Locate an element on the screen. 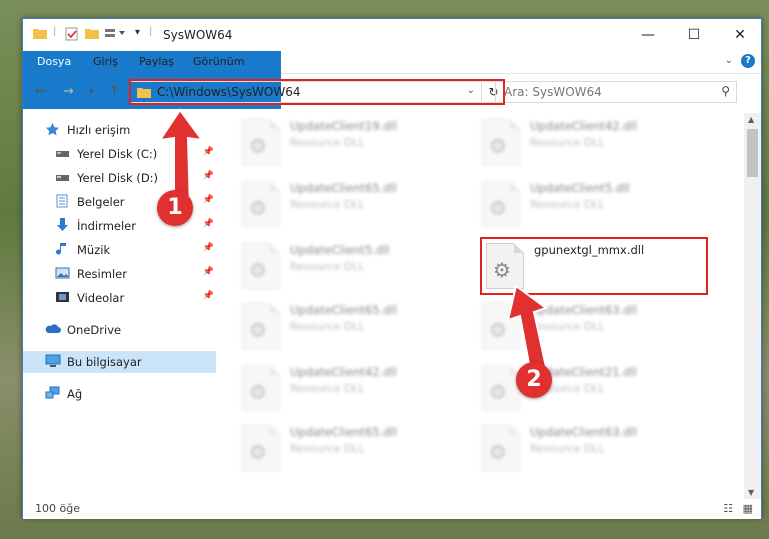 The height and width of the screenshot is (539, 769). expand-ribbon-icon: ⌄ is located at coordinates (729, 60).